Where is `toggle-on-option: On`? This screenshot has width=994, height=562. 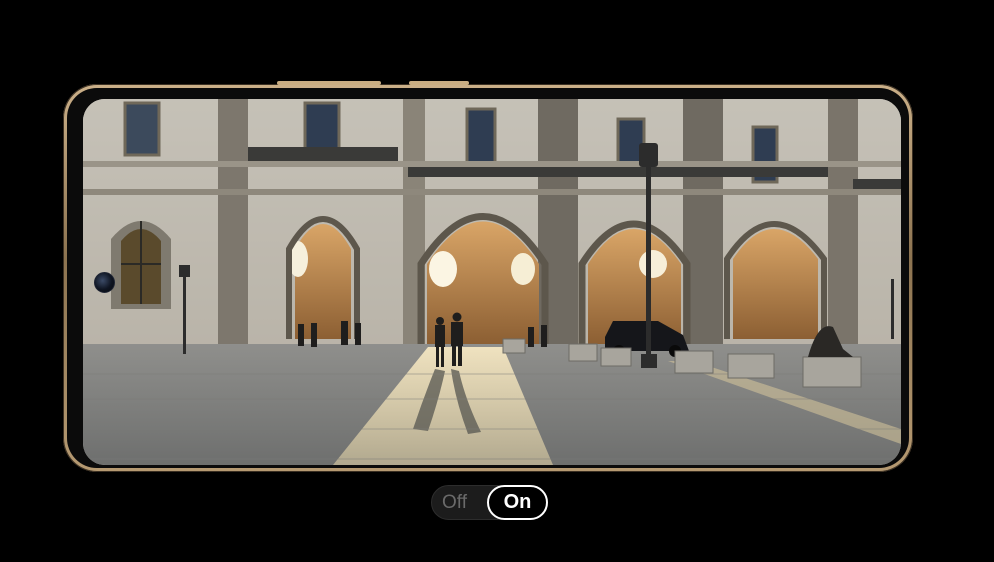
toggle-on-option: On is located at coordinates (517, 502).